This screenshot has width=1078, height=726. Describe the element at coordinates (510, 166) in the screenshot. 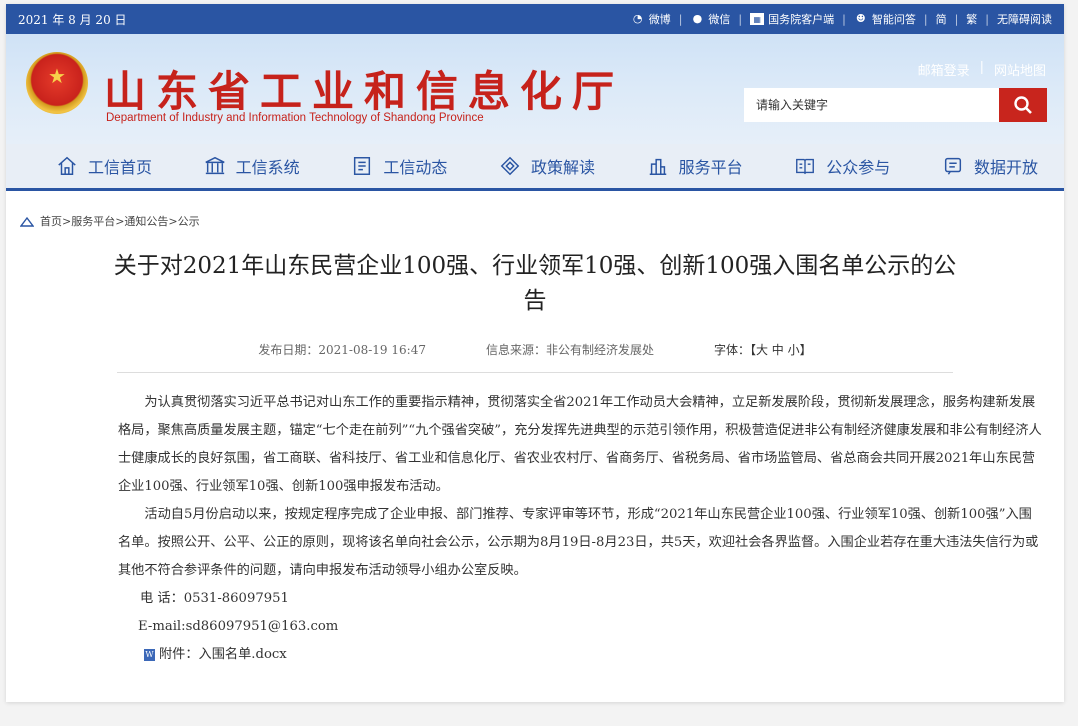

I see `policy-icon` at that location.